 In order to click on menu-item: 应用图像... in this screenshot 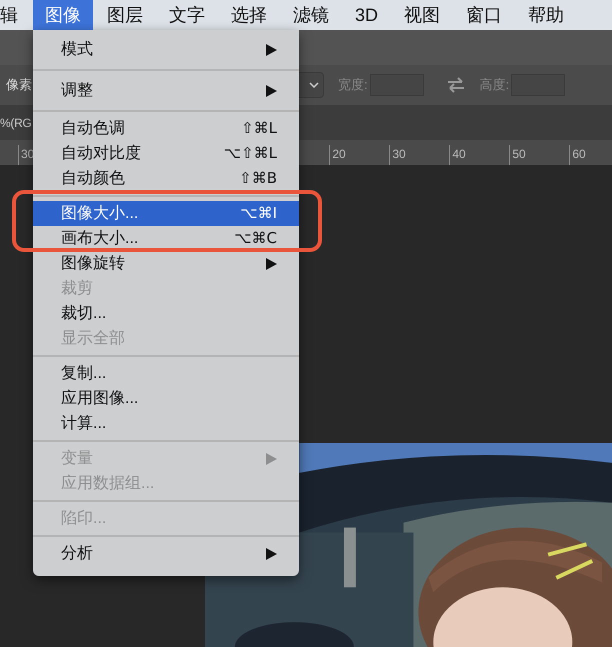, I will do `click(166, 398)`.